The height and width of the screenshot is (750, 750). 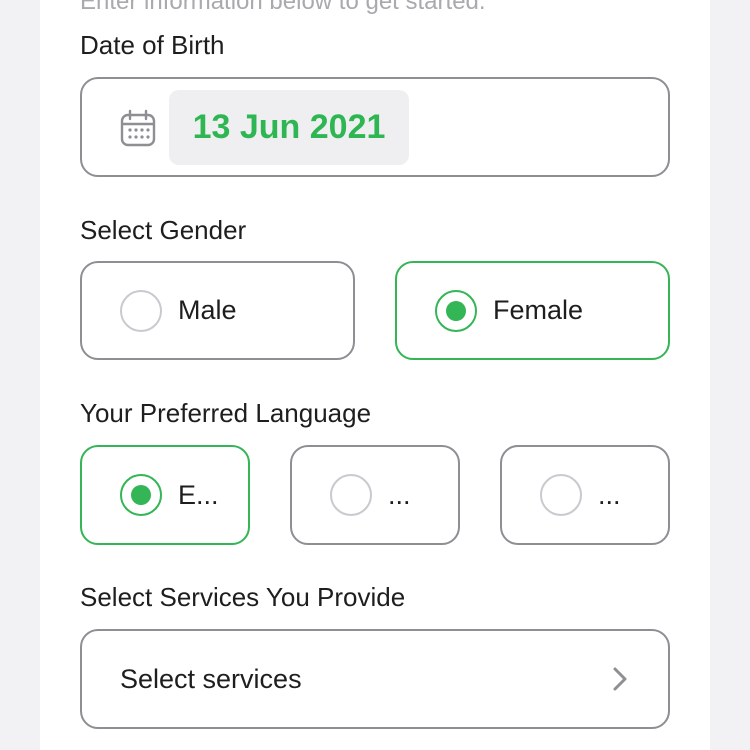 I want to click on male-radio, so click(x=141, y=310).